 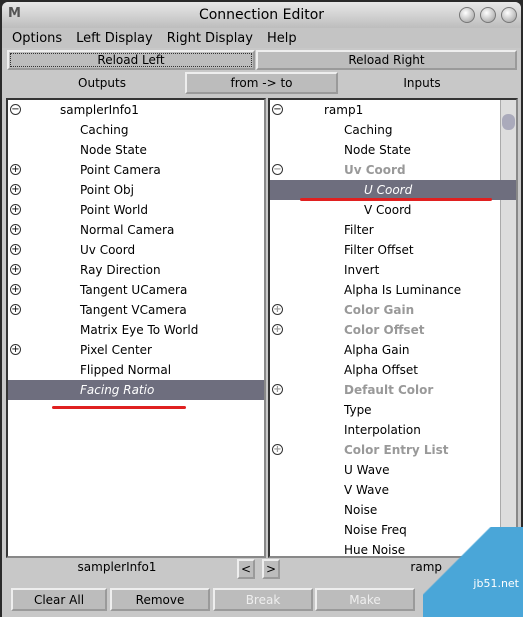 I want to click on list-item: + Color Offset, so click(x=393, y=330).